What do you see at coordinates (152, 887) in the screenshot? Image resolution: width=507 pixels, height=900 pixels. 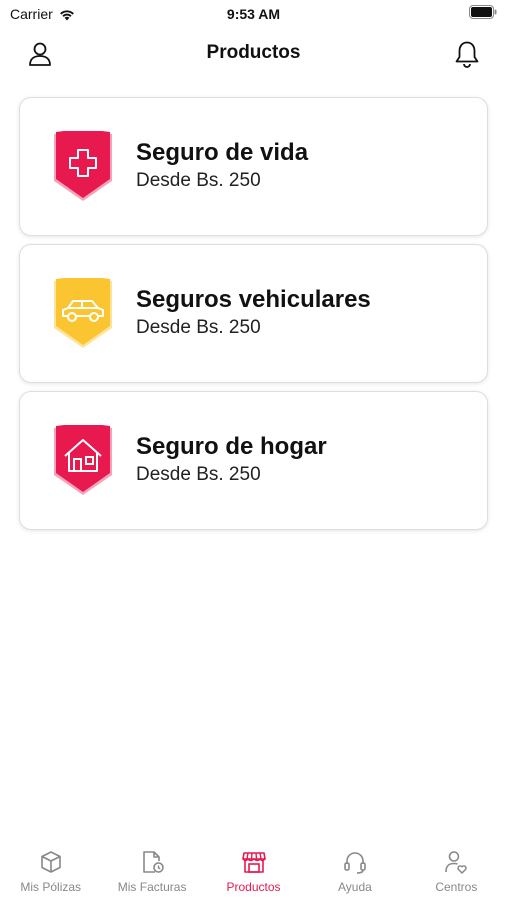 I see `tab-label: Mis Facturas` at bounding box center [152, 887].